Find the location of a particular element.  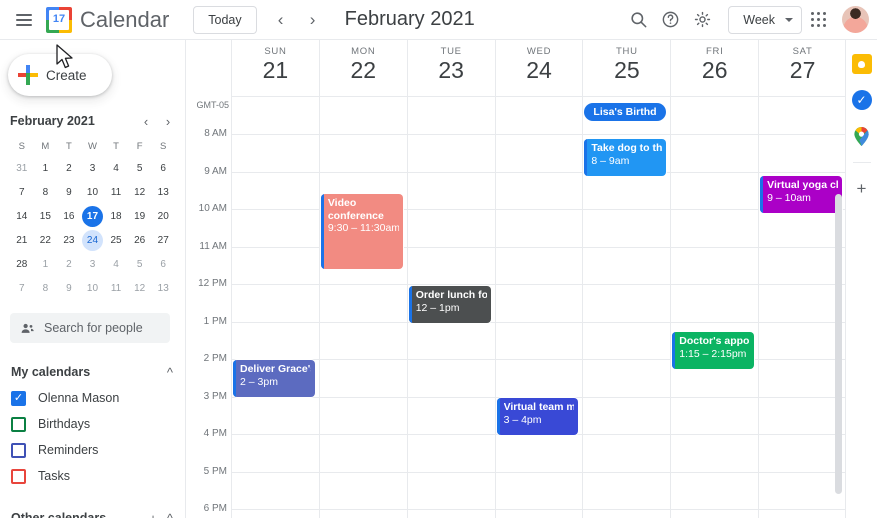

view-select-dropdown: Week is located at coordinates (765, 19).